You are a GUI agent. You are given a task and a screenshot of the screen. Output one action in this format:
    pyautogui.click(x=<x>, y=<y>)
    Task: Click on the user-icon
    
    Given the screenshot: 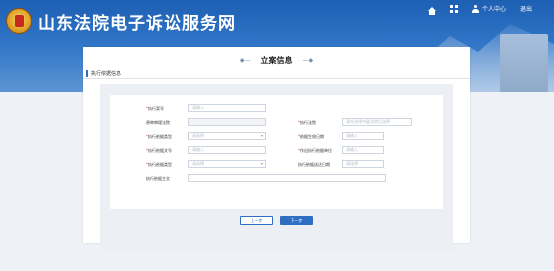 What is the action you would take?
    pyautogui.click(x=475, y=8)
    